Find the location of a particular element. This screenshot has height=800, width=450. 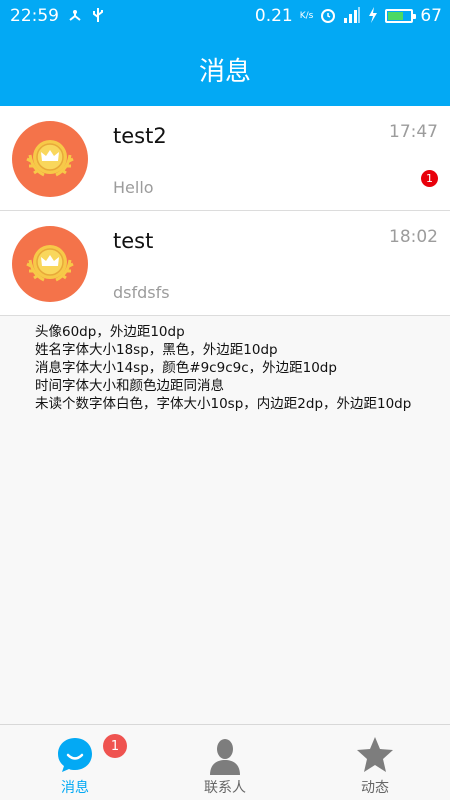

contact-person-icon is located at coordinates (225, 757).